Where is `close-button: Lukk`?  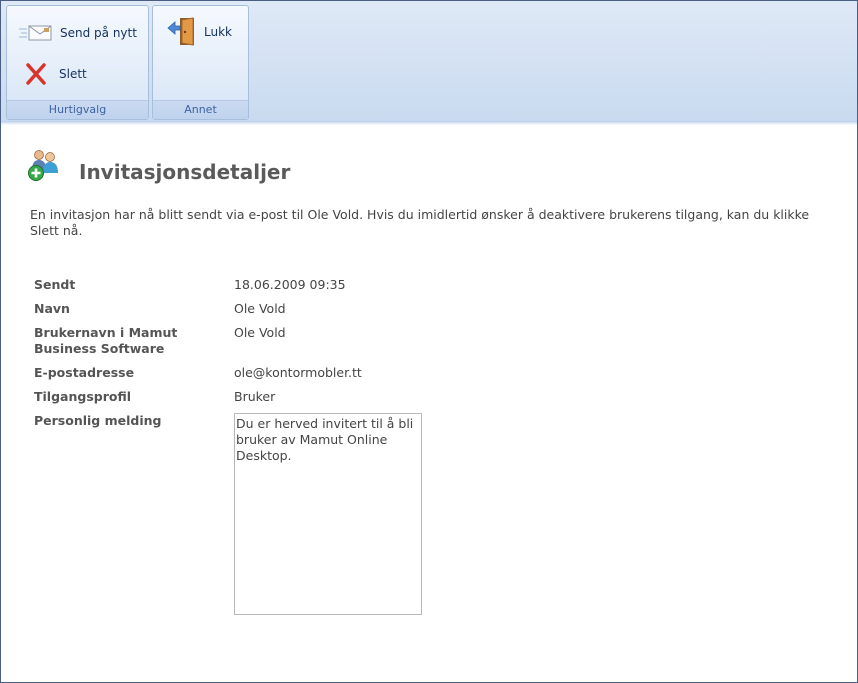 close-button: Lukk is located at coordinates (199, 32).